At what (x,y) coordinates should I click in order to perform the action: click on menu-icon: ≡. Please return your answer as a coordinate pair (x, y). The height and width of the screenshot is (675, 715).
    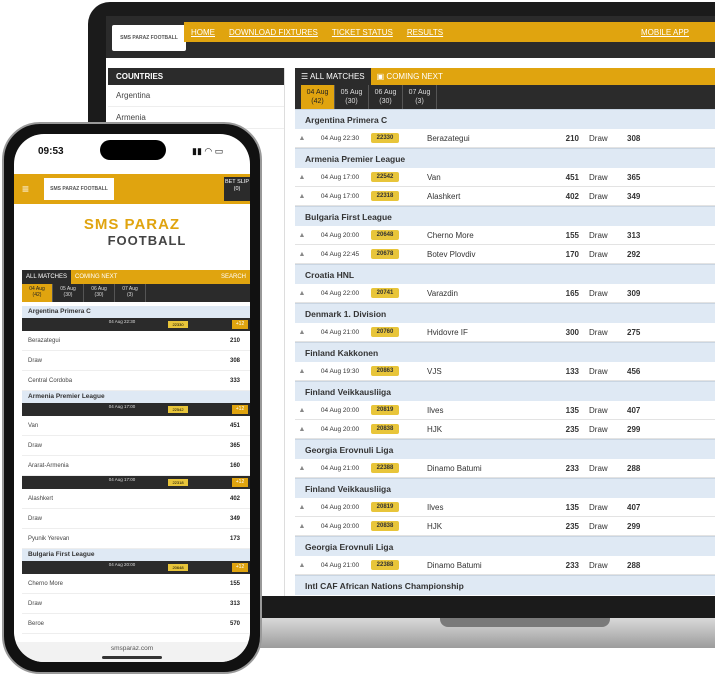
    Looking at the image, I should click on (25, 189).